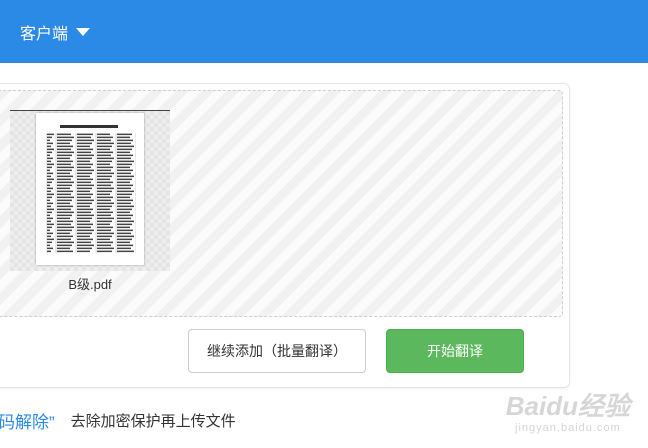 Image resolution: width=648 pixels, height=448 pixels. Describe the element at coordinates (27, 420) in the screenshot. I see `hint-link: 码解除”` at that location.